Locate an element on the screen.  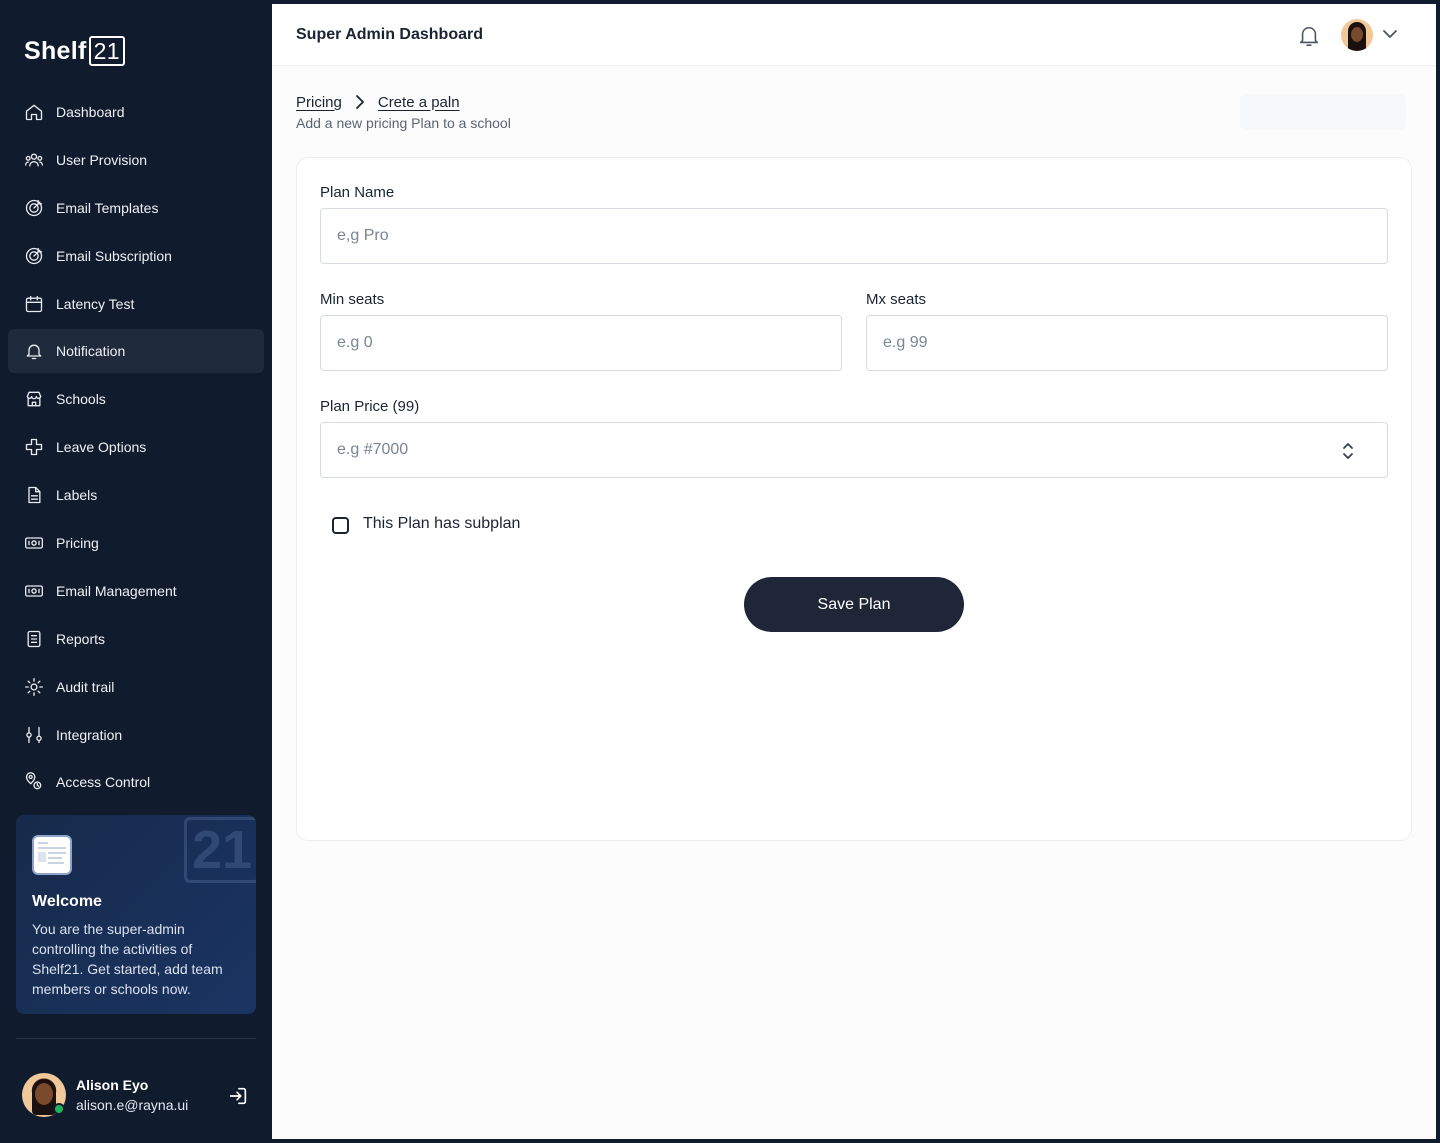
sidebar-item-label: Pricing is located at coordinates (77, 543).